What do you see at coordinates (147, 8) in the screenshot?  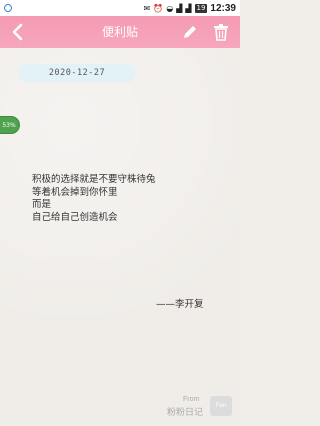 I see `notification-icon: ✉` at bounding box center [147, 8].